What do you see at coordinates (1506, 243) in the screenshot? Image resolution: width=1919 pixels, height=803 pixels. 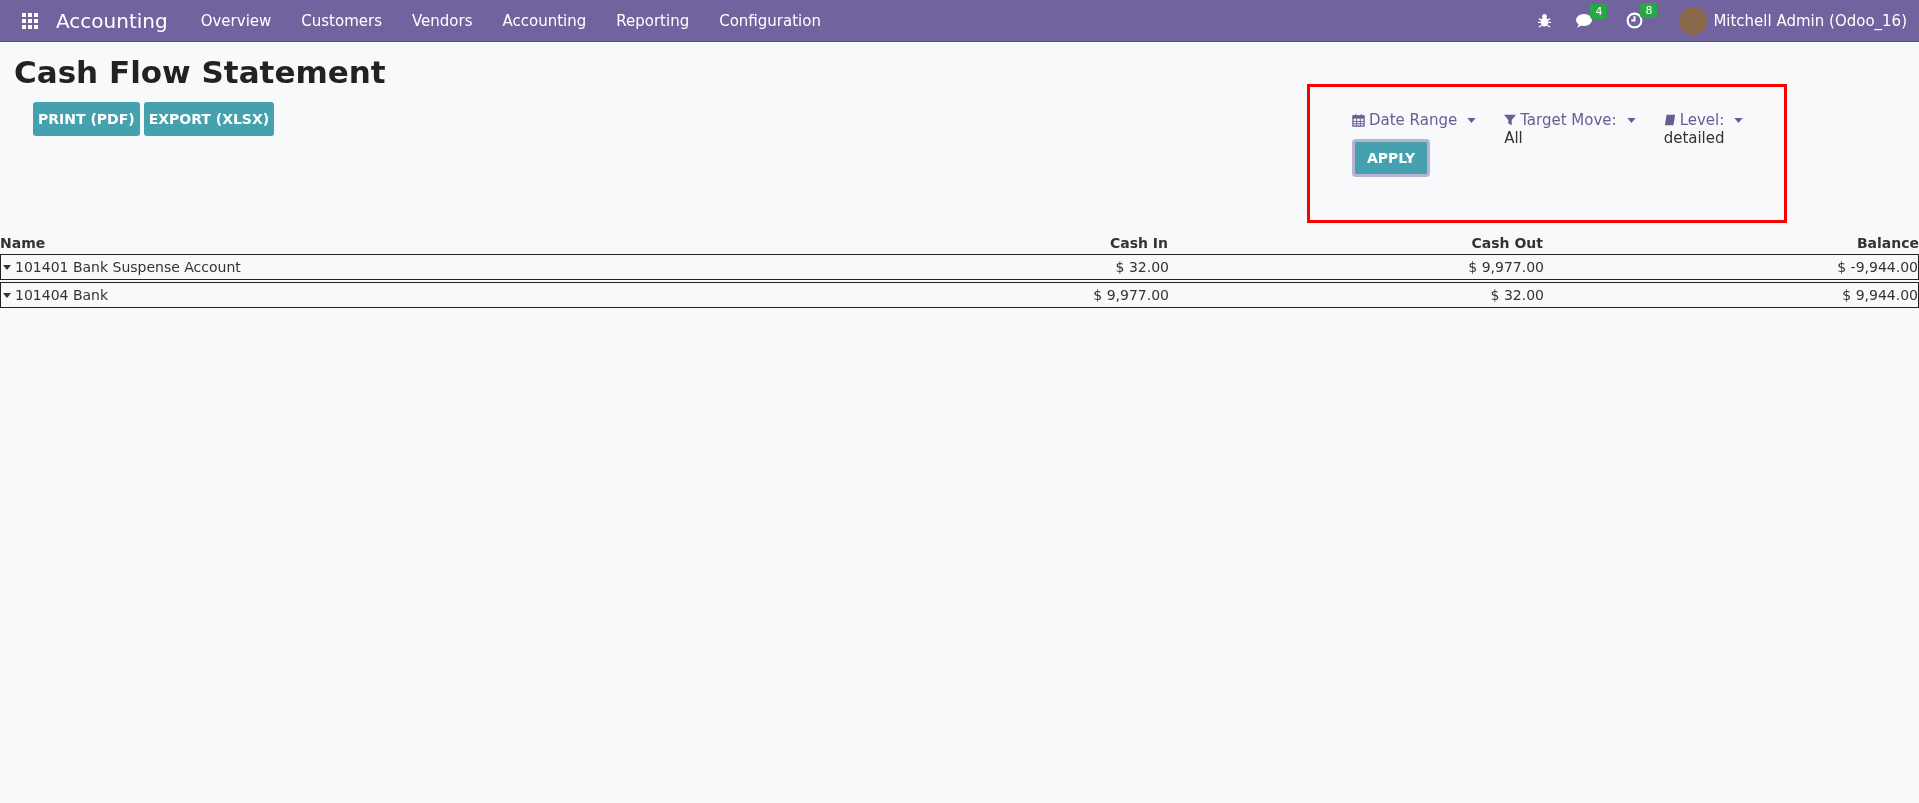 I see `column-header: Cash Out` at bounding box center [1506, 243].